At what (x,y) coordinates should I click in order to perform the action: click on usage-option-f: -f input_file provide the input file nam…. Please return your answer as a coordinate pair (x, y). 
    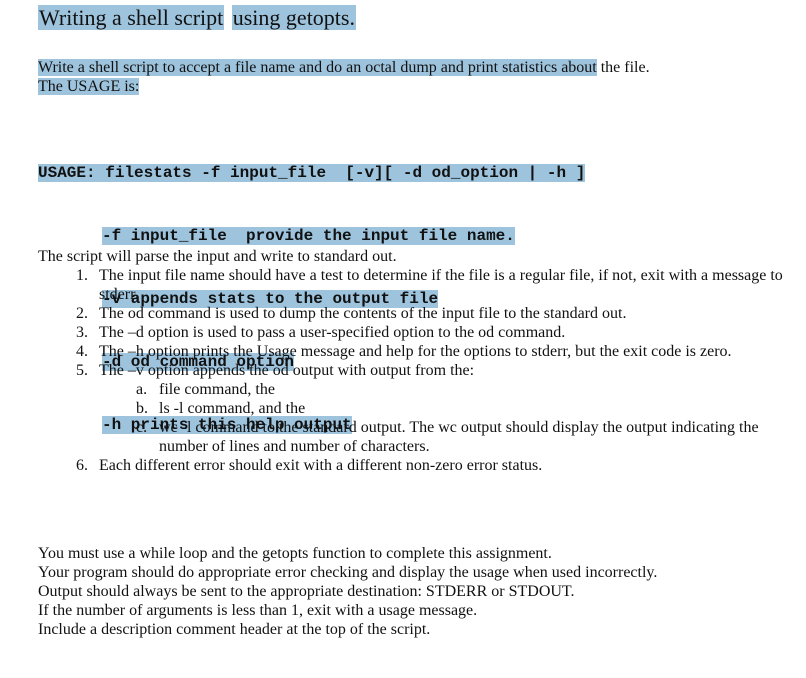
    Looking at the image, I should click on (308, 236).